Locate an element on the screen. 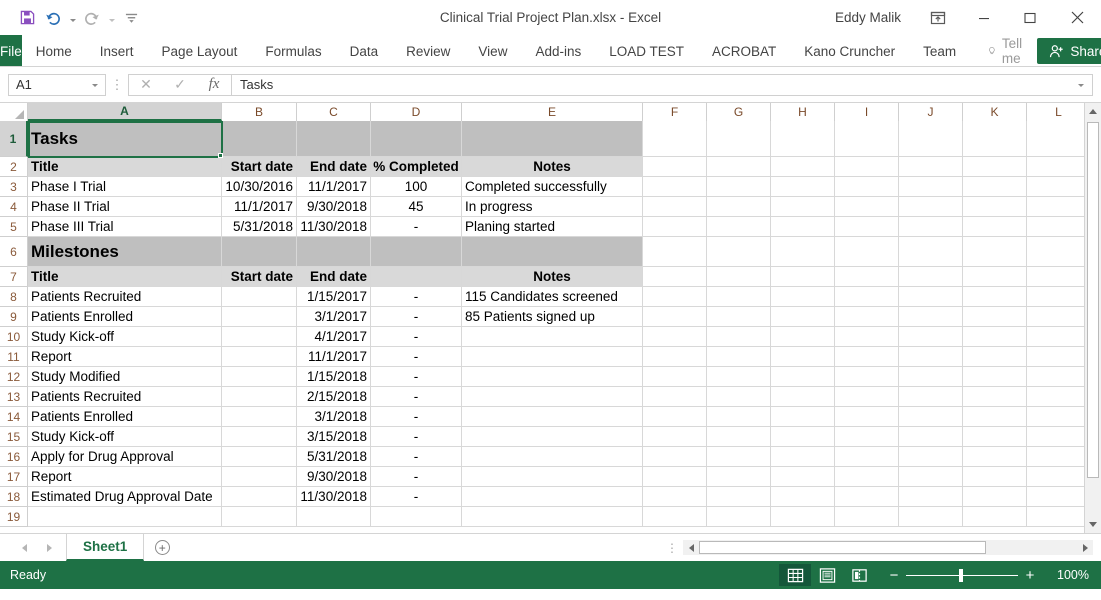 This screenshot has width=1101, height=600. cell-B6 is located at coordinates (259, 252).